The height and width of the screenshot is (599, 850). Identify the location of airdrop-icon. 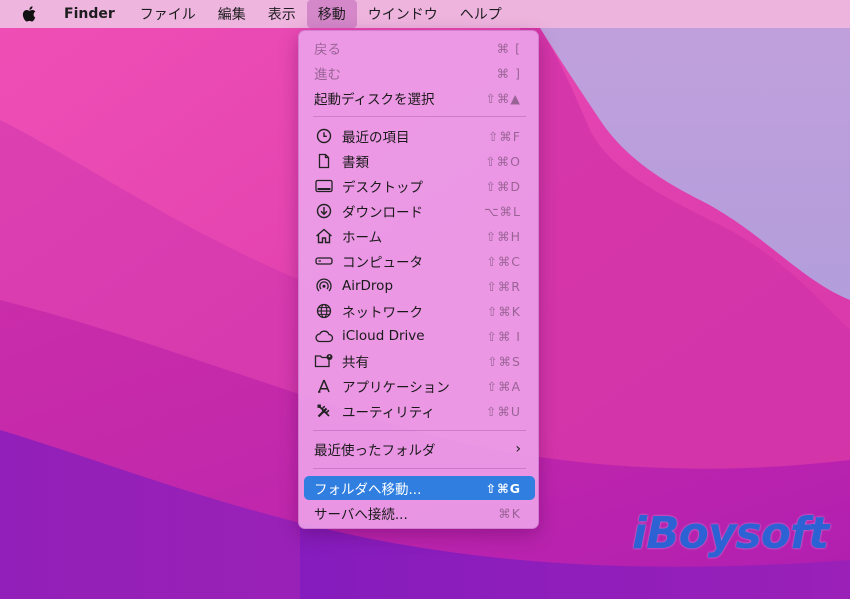
(324, 286).